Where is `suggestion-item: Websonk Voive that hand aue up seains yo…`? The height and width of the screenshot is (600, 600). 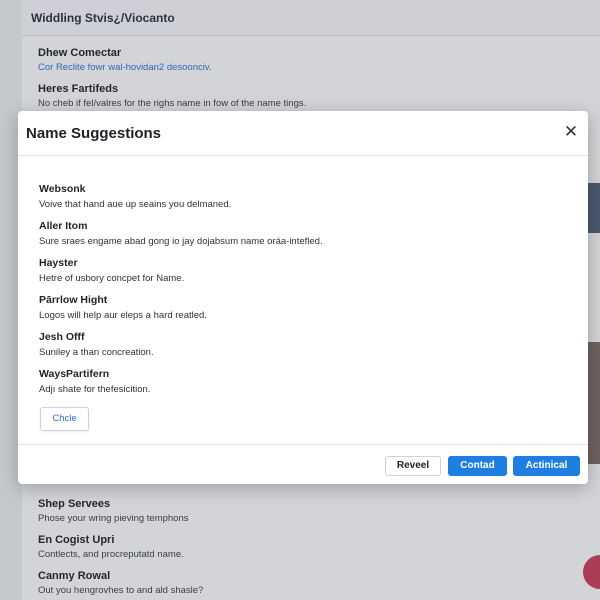 suggestion-item: Websonk Voive that hand aue up seains yo… is located at coordinates (304, 201).